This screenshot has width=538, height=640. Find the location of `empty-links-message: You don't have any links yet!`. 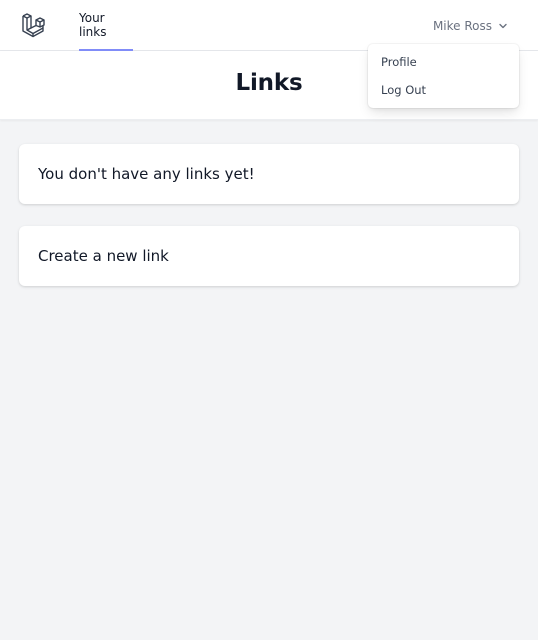

empty-links-message: You don't have any links yet! is located at coordinates (146, 174).